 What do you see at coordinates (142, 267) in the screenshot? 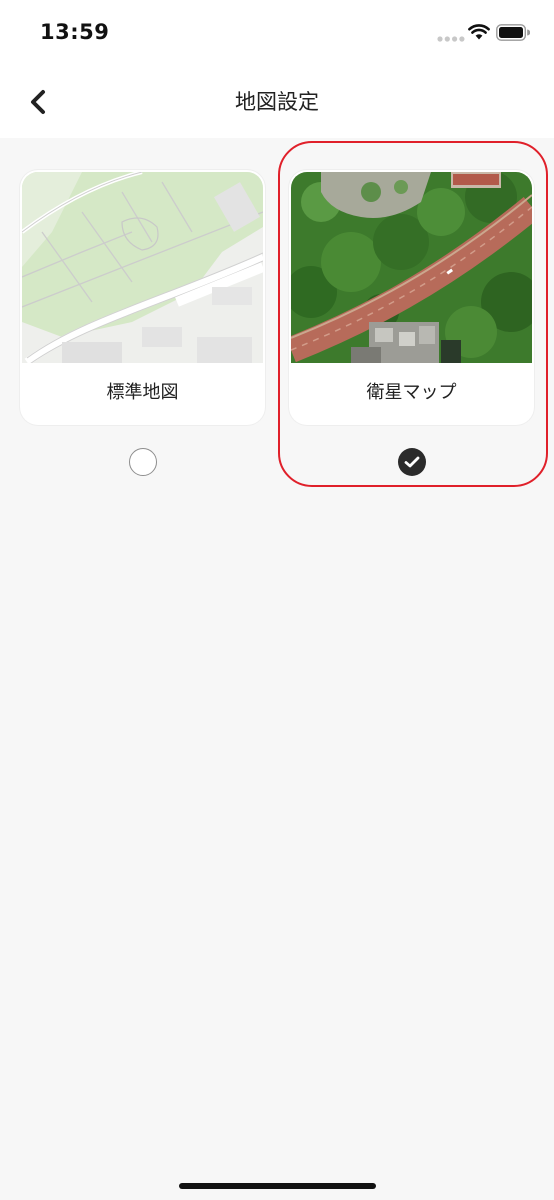
I see `standard-map-thumbnail` at bounding box center [142, 267].